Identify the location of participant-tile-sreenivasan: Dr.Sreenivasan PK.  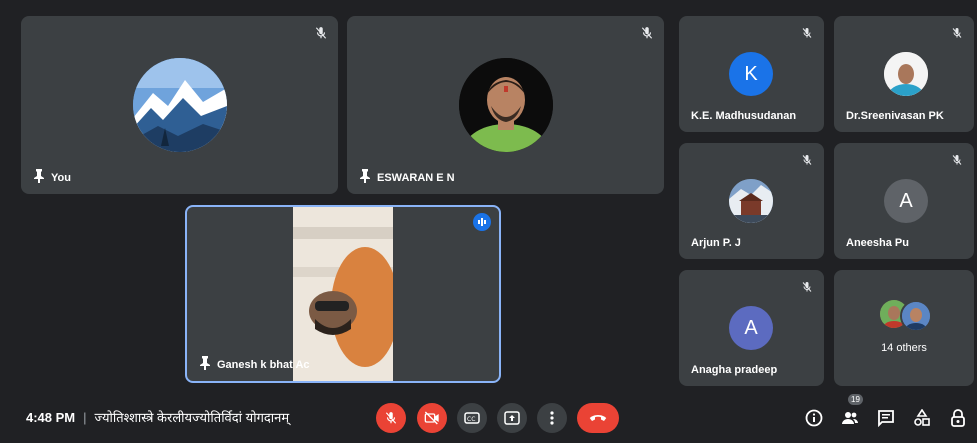
(904, 74).